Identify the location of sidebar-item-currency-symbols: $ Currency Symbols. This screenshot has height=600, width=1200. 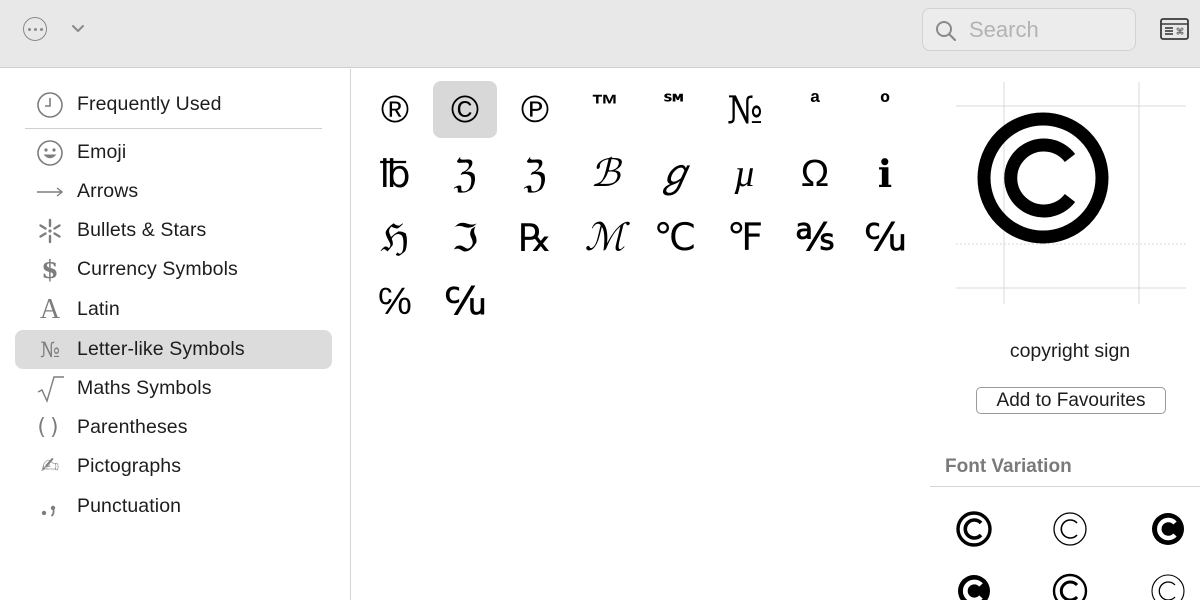
(173, 269).